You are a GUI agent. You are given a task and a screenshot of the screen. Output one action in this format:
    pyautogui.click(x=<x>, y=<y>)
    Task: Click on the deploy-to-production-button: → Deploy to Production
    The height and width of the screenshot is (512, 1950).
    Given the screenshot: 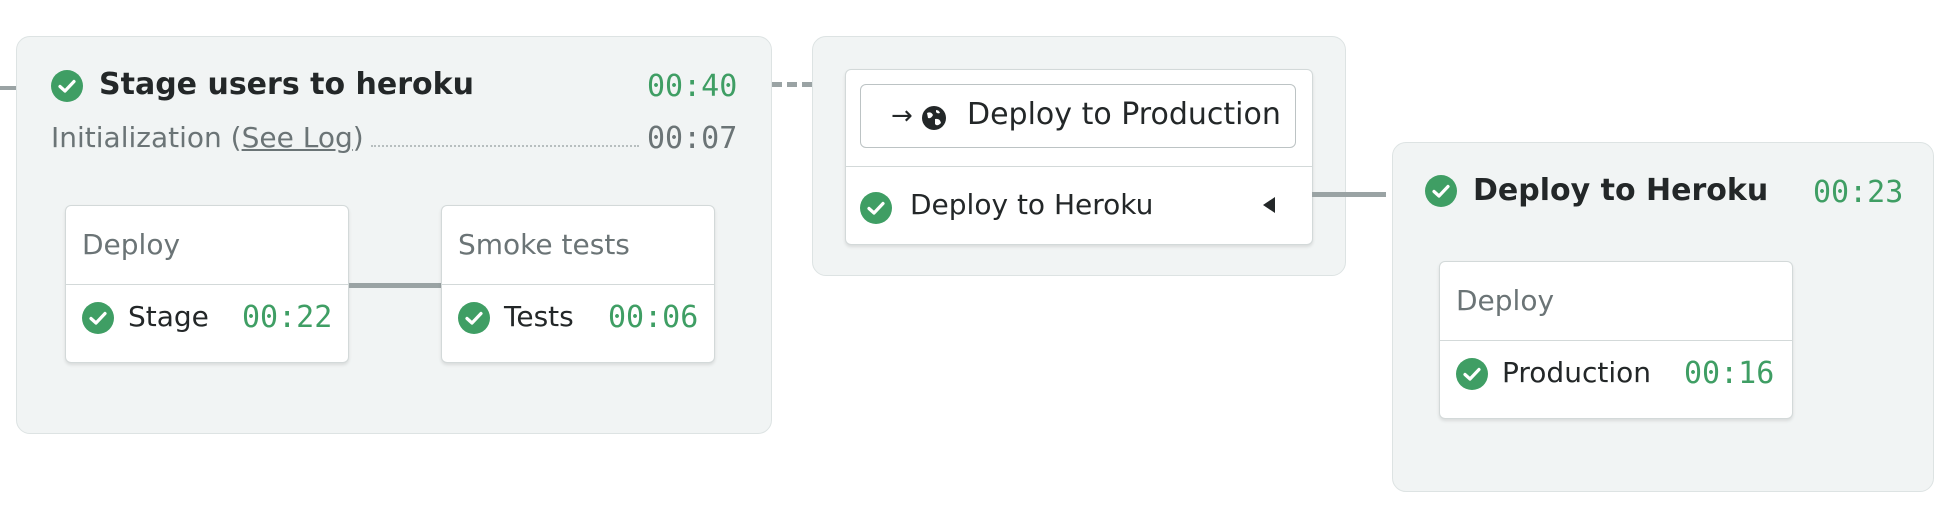 What is the action you would take?
    pyautogui.click(x=1078, y=116)
    